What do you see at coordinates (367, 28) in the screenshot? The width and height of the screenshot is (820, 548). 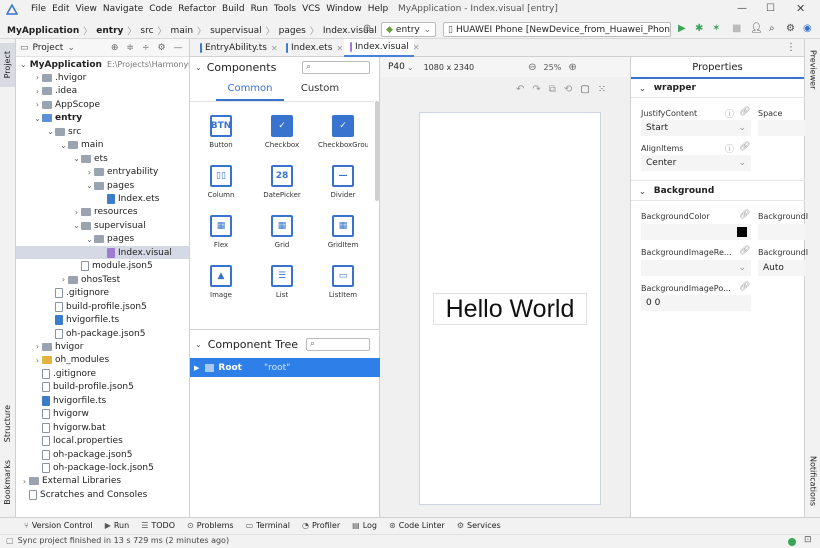 I see `target-icon: ⊕` at bounding box center [367, 28].